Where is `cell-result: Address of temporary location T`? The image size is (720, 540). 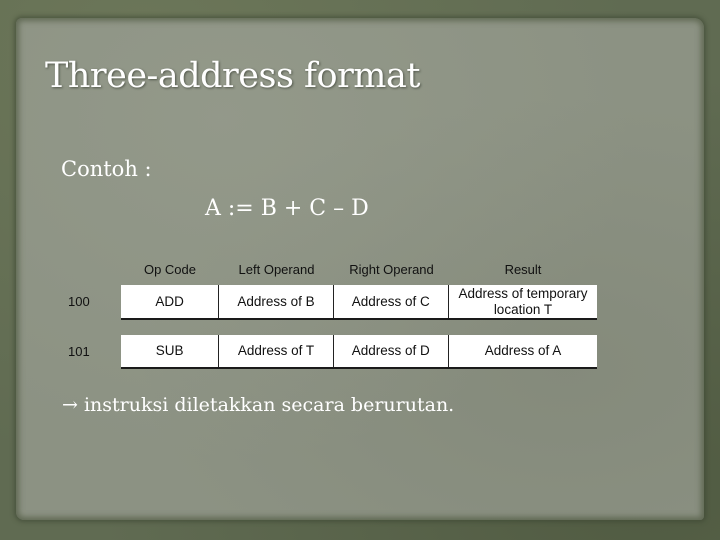
cell-result: Address of temporary location T is located at coordinates (523, 301).